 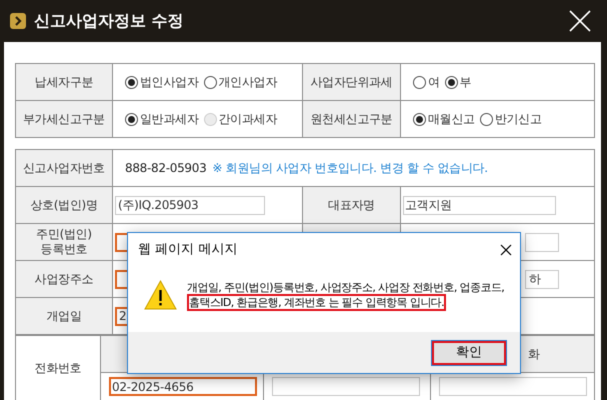 What do you see at coordinates (183, 386) in the screenshot?
I see `input-field: 02-2025-4656` at bounding box center [183, 386].